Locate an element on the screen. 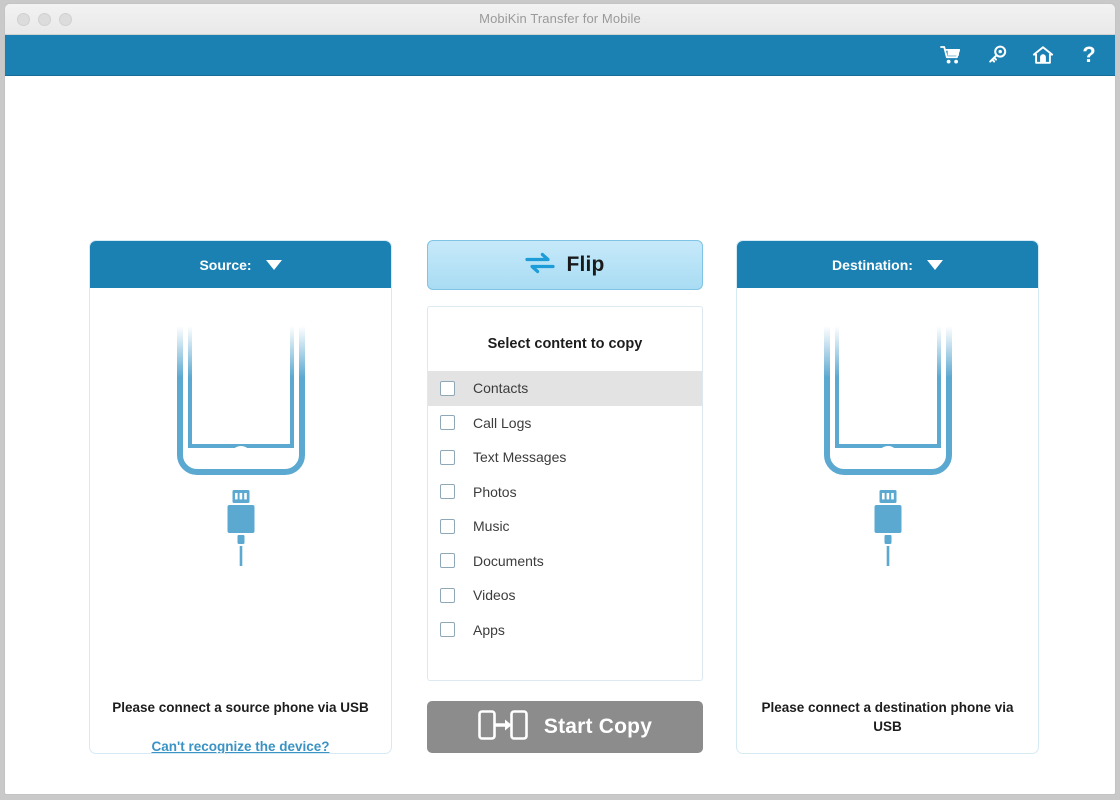 The height and width of the screenshot is (800, 1120). window-title: MobiKin Transfer for Mobile is located at coordinates (560, 18).